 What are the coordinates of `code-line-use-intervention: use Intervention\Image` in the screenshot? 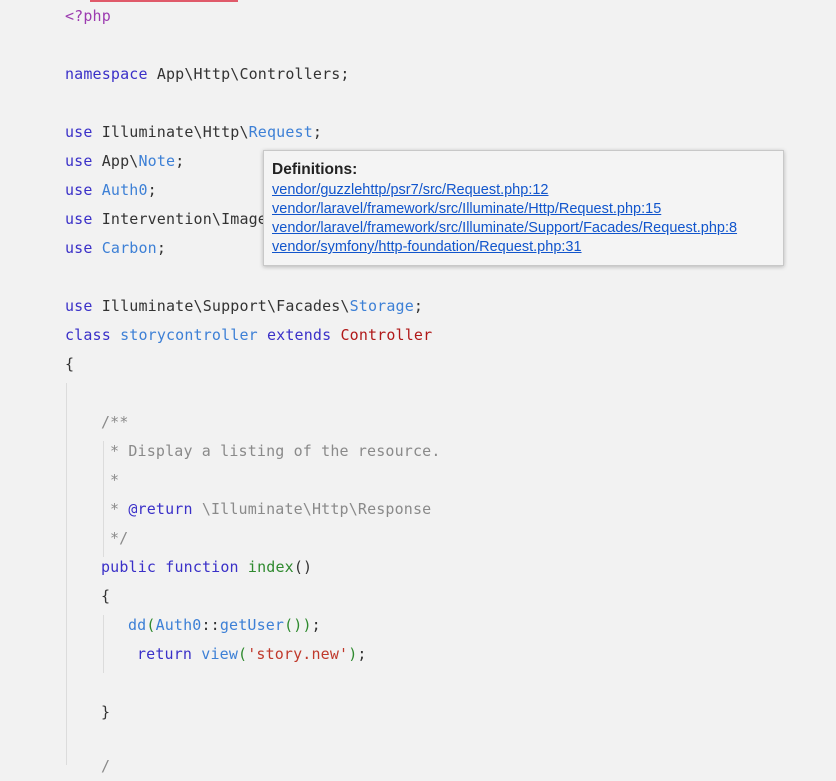 It's located at (166, 219).